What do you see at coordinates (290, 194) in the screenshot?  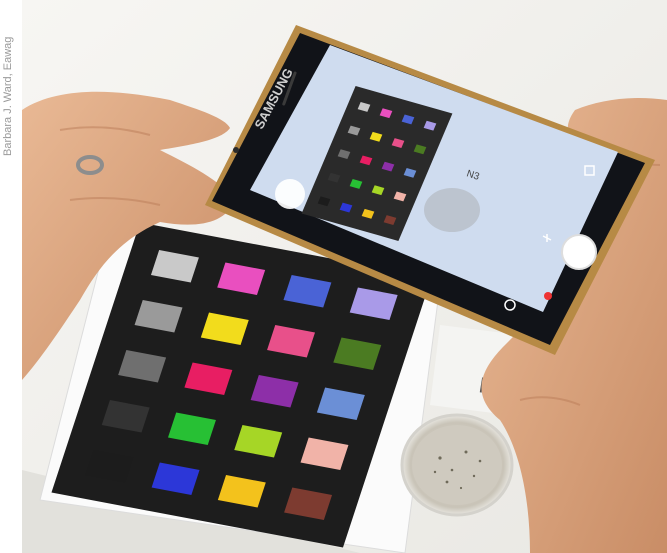 I see `camera-gallery-thumbnail` at bounding box center [290, 194].